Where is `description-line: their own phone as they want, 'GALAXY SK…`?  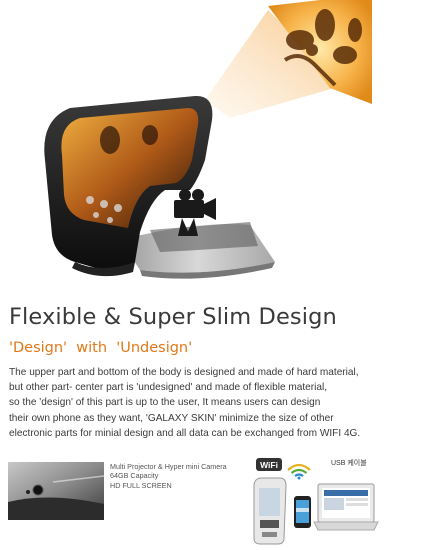 description-line: their own phone as they want, 'GALAXY SK… is located at coordinates (171, 418).